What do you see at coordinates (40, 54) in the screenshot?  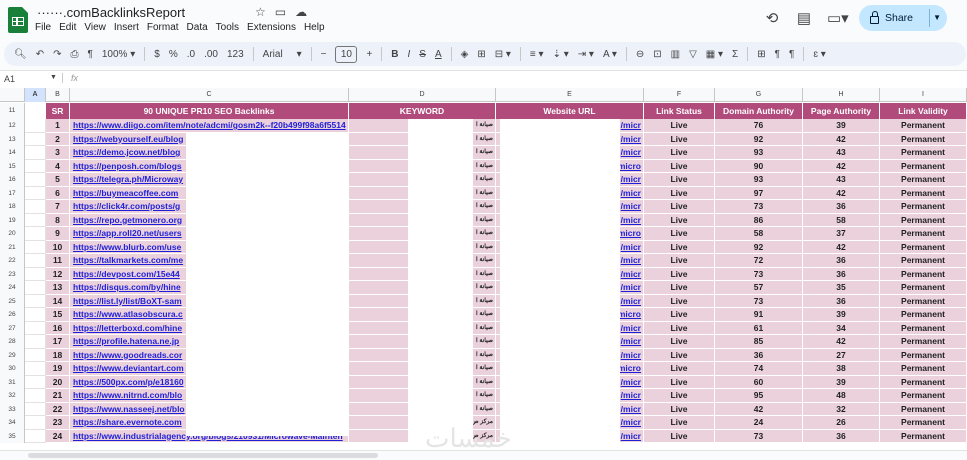 I see `undo-icon: ↶` at bounding box center [40, 54].